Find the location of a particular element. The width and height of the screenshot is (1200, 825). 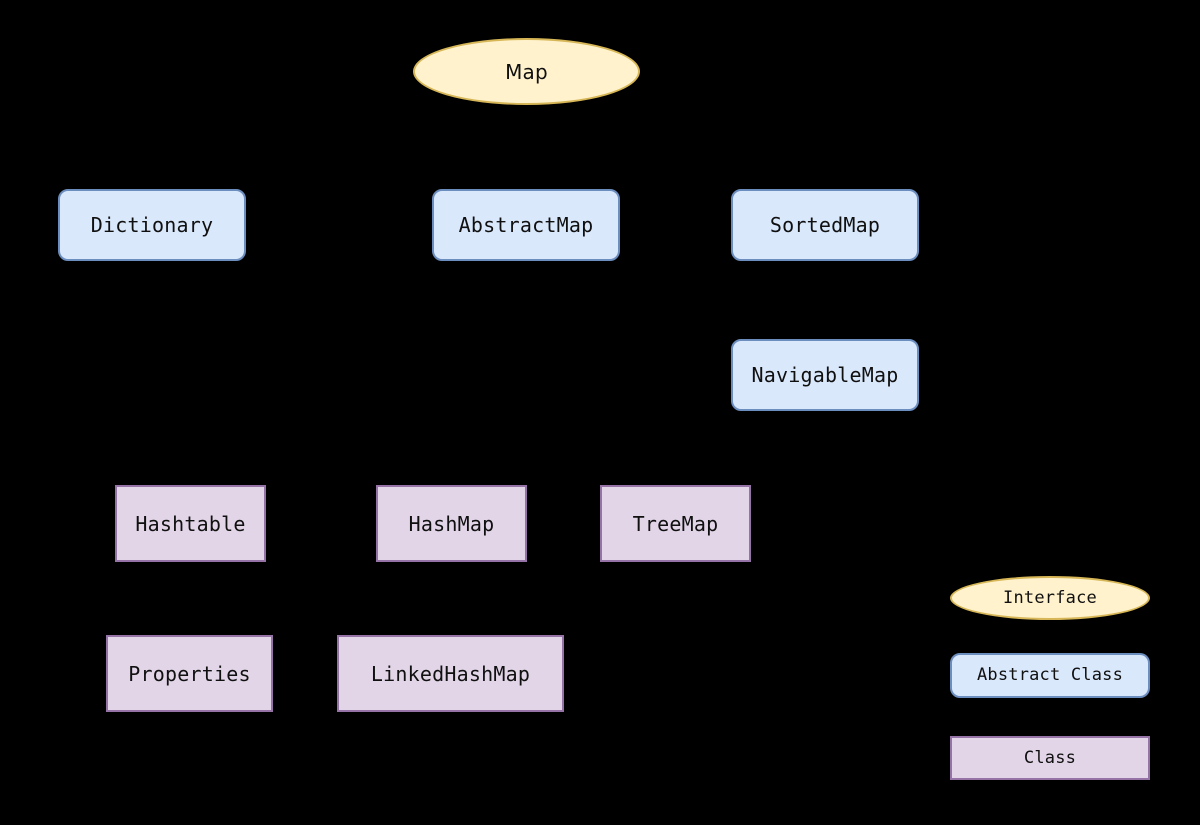

node-label: SortedMap is located at coordinates (825, 225).